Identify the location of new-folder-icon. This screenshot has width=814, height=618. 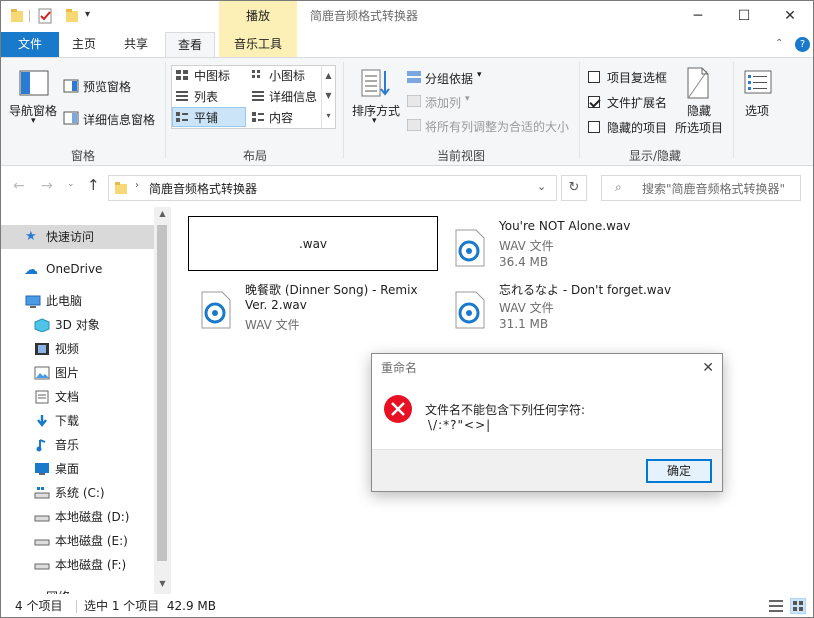
(72, 16).